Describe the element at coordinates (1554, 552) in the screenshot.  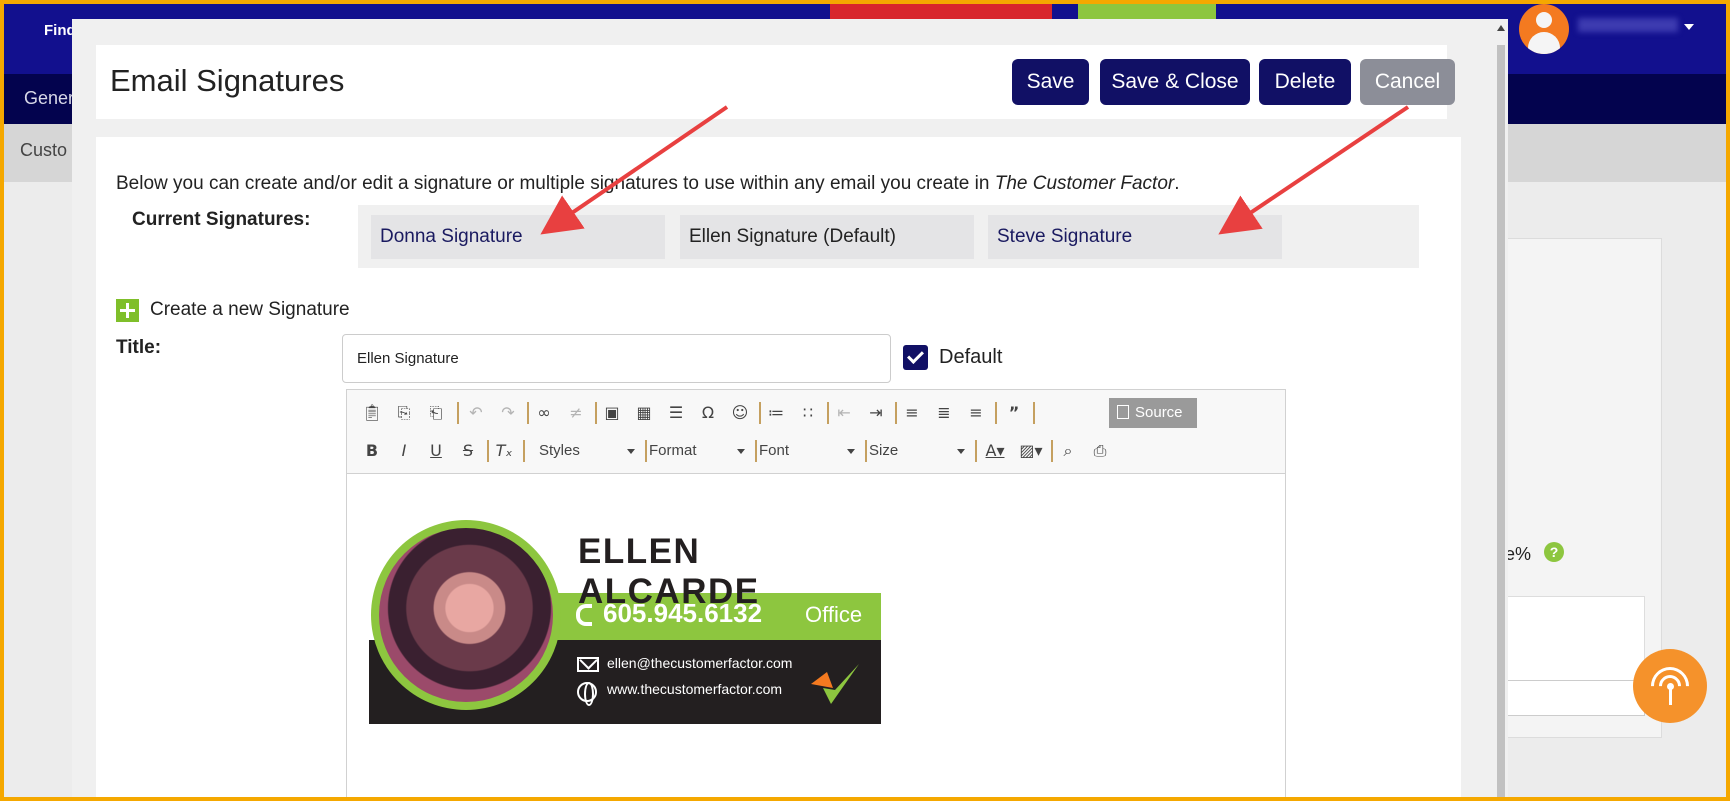
I see `help-icon: ?` at that location.